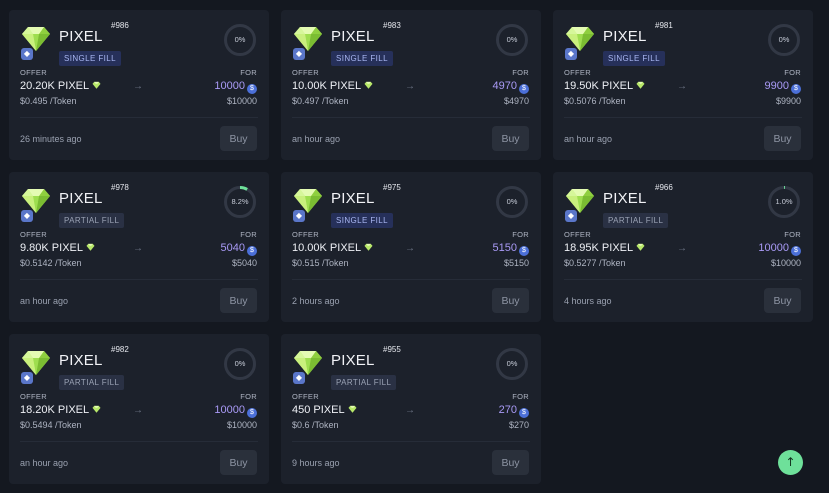  I want to click on listing-header: ◆ PIXEL #978 PARTIAL FILL 8.2%, so click(139, 205).